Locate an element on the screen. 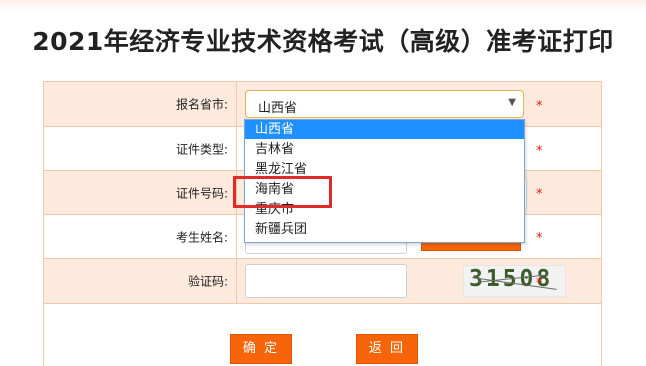 This screenshot has width=646, height=366. page-title: 2021年经济专业技术资格考试（高级）准考证打印 is located at coordinates (323, 41).